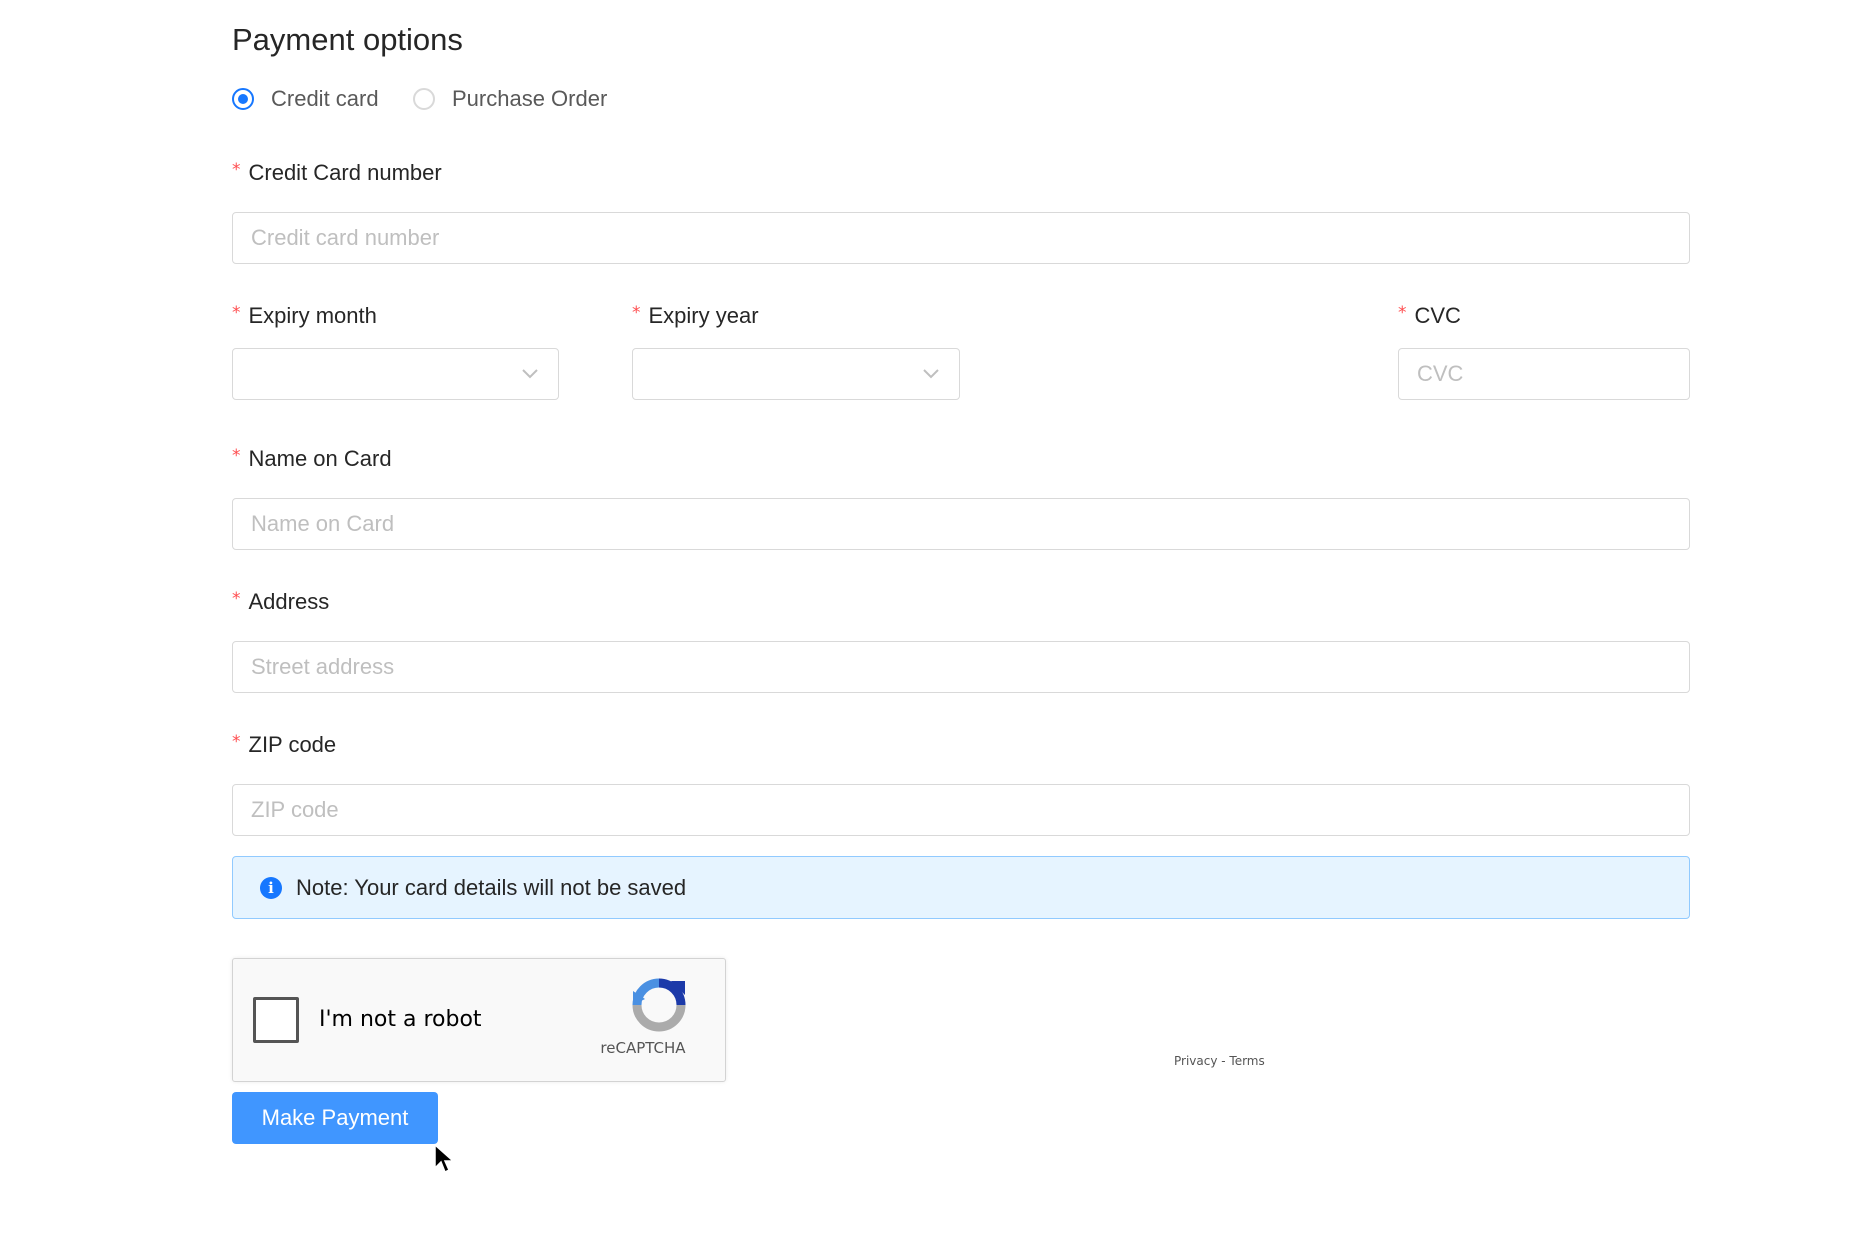 This screenshot has width=1860, height=1248. Describe the element at coordinates (281, 601) in the screenshot. I see `address-label: * Address` at that location.